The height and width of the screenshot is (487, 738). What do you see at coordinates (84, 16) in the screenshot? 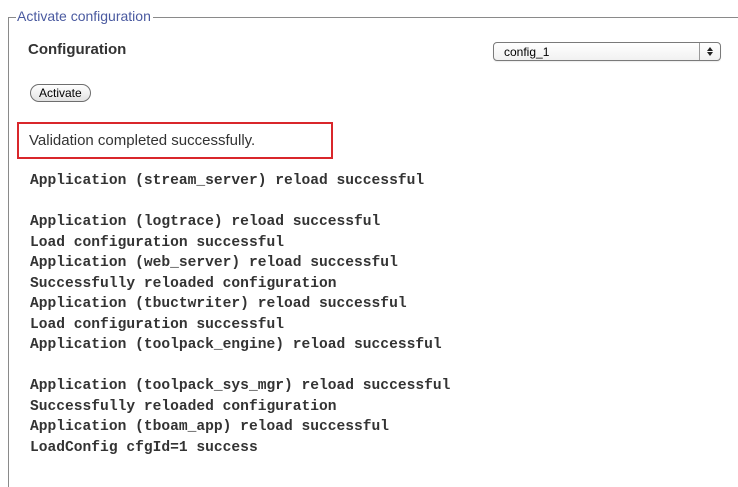
I see `panel-legend: Activate configuration` at bounding box center [84, 16].